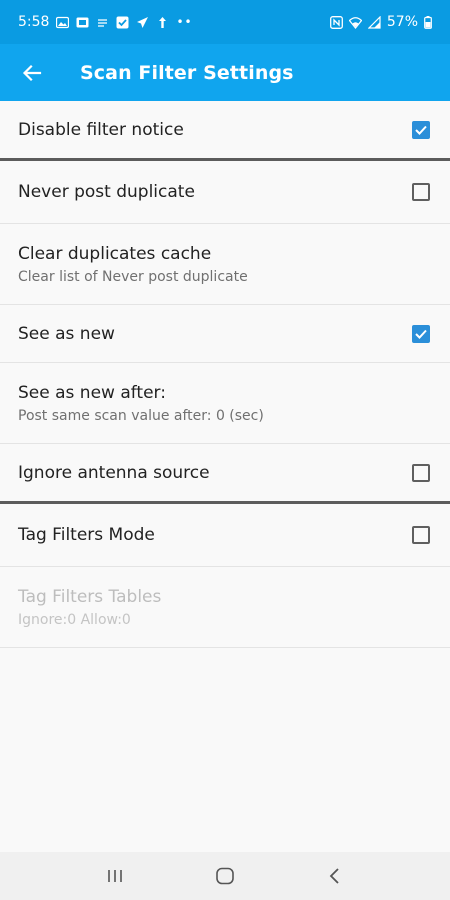 The width and height of the screenshot is (450, 900). Describe the element at coordinates (106, 192) in the screenshot. I see `setting-title: Never post duplicate` at that location.